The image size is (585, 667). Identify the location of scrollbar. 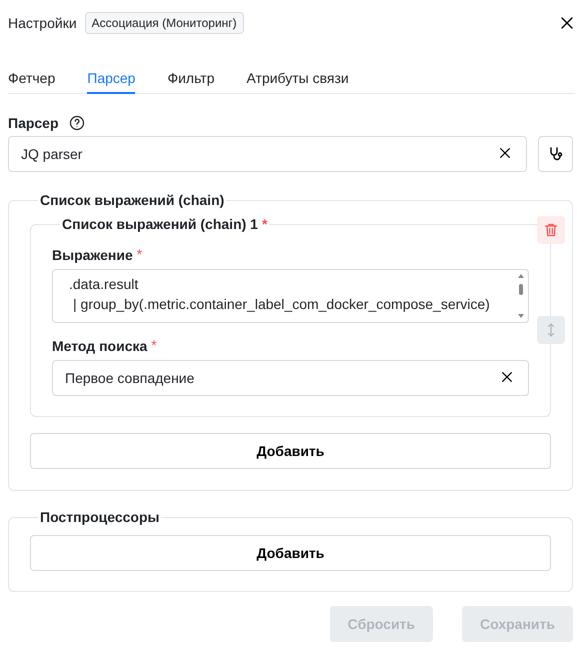
(521, 296).